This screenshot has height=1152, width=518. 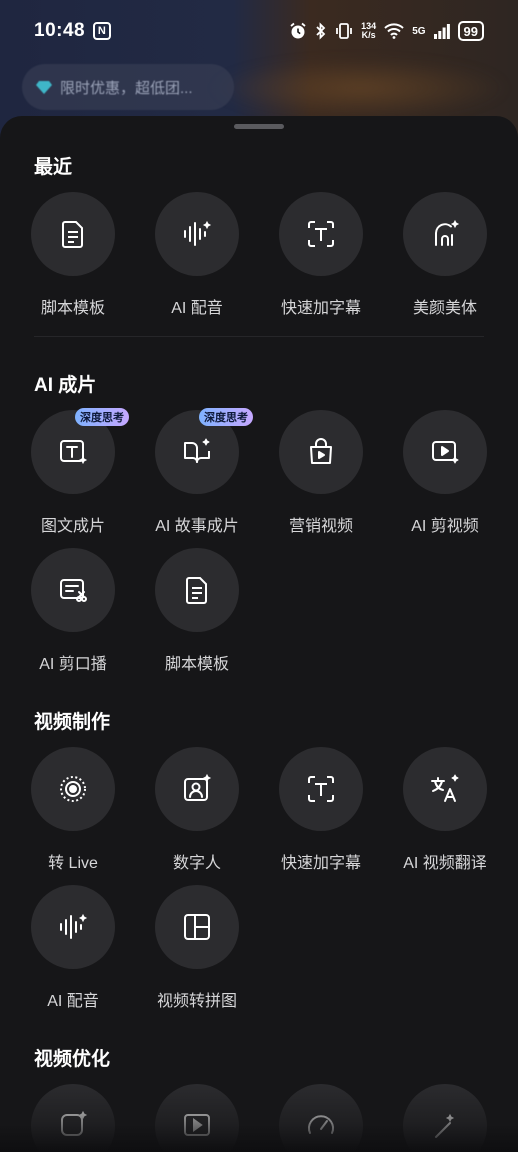 I want to click on tool-text-to-video: 深度思考 图文成片, so click(x=73, y=472).